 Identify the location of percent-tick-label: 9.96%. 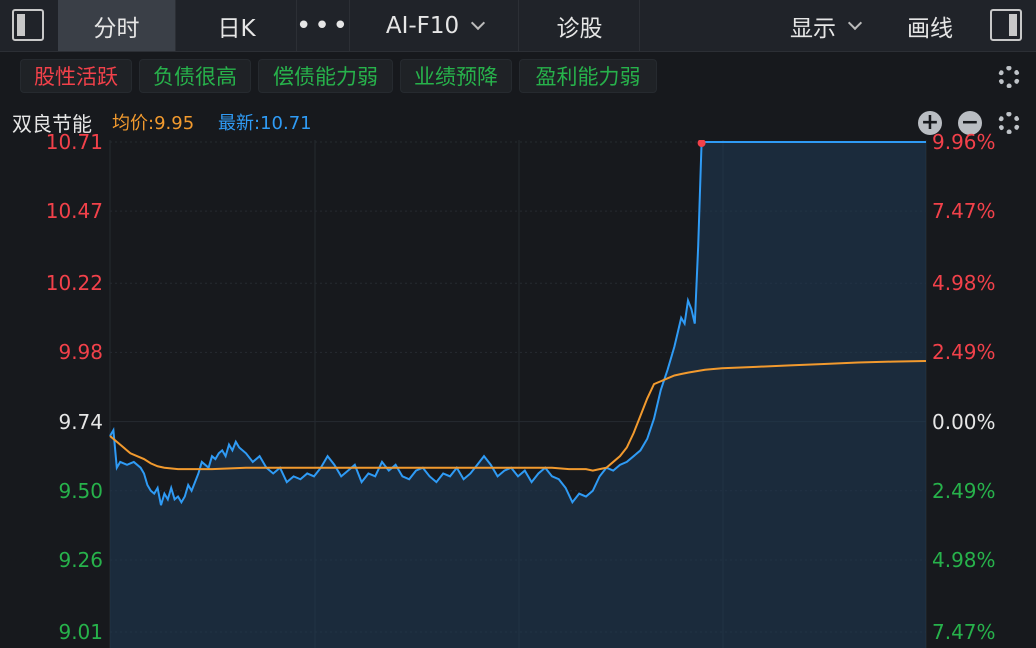
(964, 142).